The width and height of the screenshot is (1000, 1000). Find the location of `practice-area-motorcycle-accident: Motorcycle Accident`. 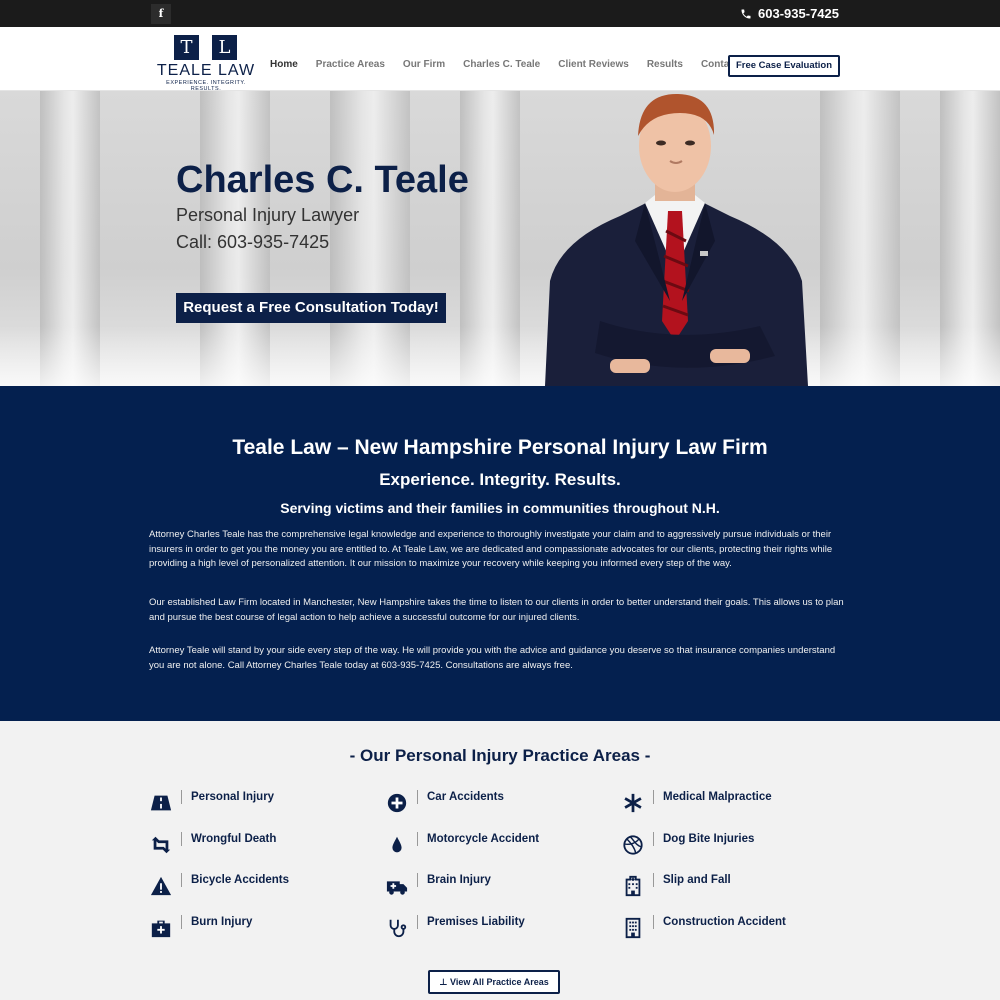

practice-area-motorcycle-accident: Motorcycle Accident is located at coordinates (461, 845).